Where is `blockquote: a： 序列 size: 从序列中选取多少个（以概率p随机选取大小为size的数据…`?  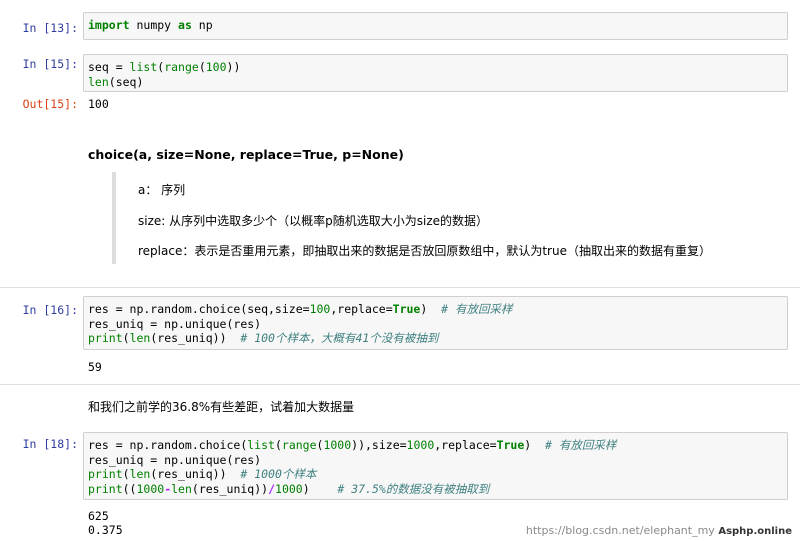
blockquote: a： 序列 size: 从序列中选取多少个（以概率p随机选取大小为size的数据… is located at coordinates (442, 218).